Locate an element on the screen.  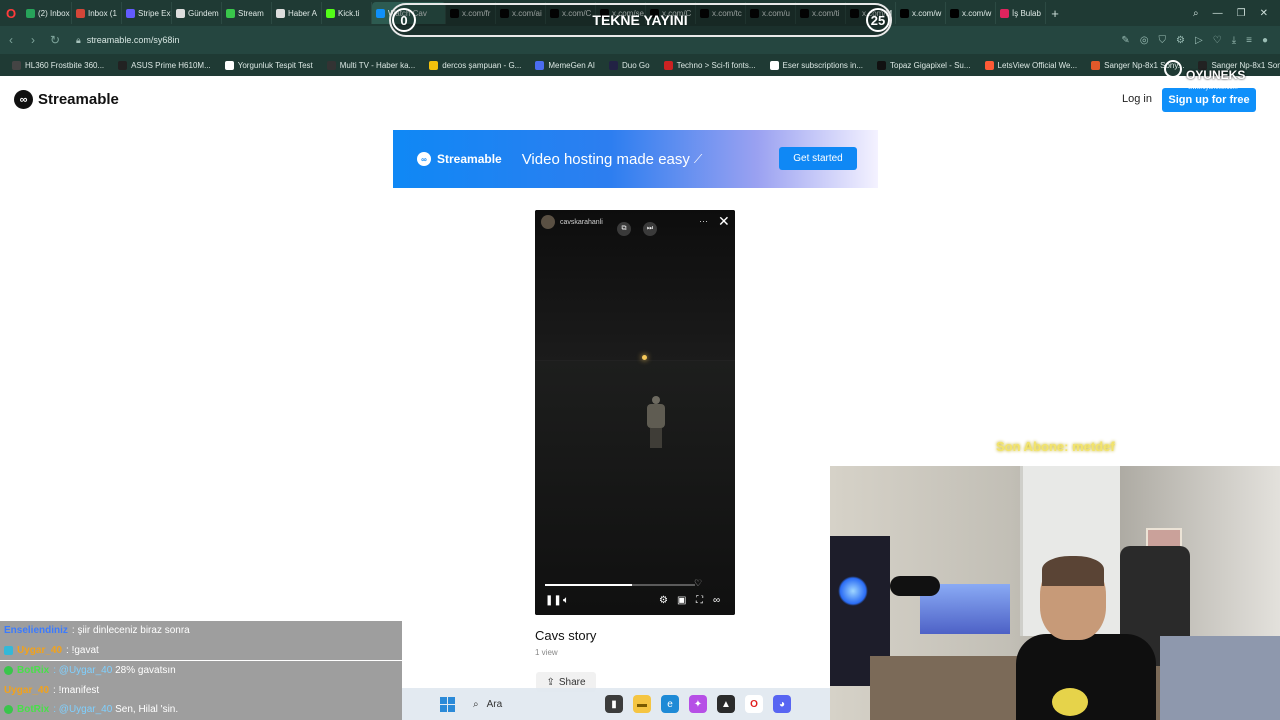
fullscreen-icon: ⛶ is located at coordinates (699, 600).